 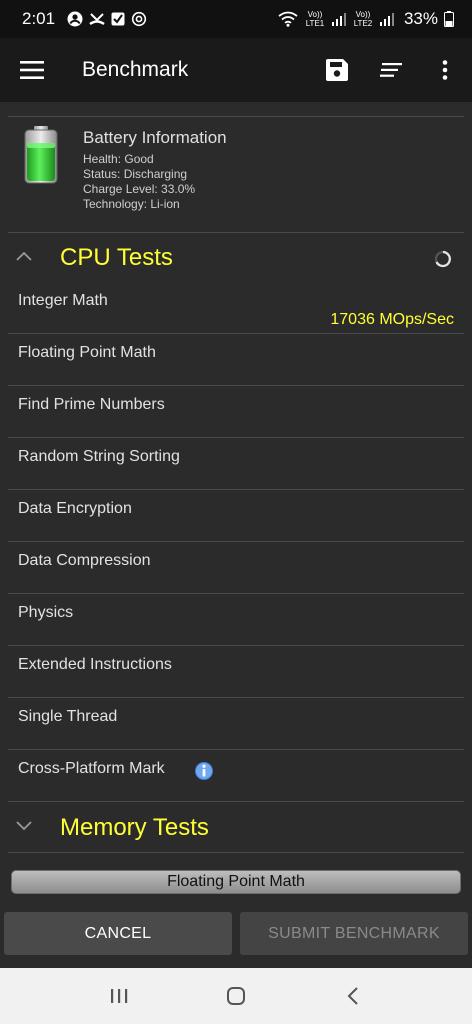 What do you see at coordinates (41, 155) in the screenshot?
I see `battery-level-icon` at bounding box center [41, 155].